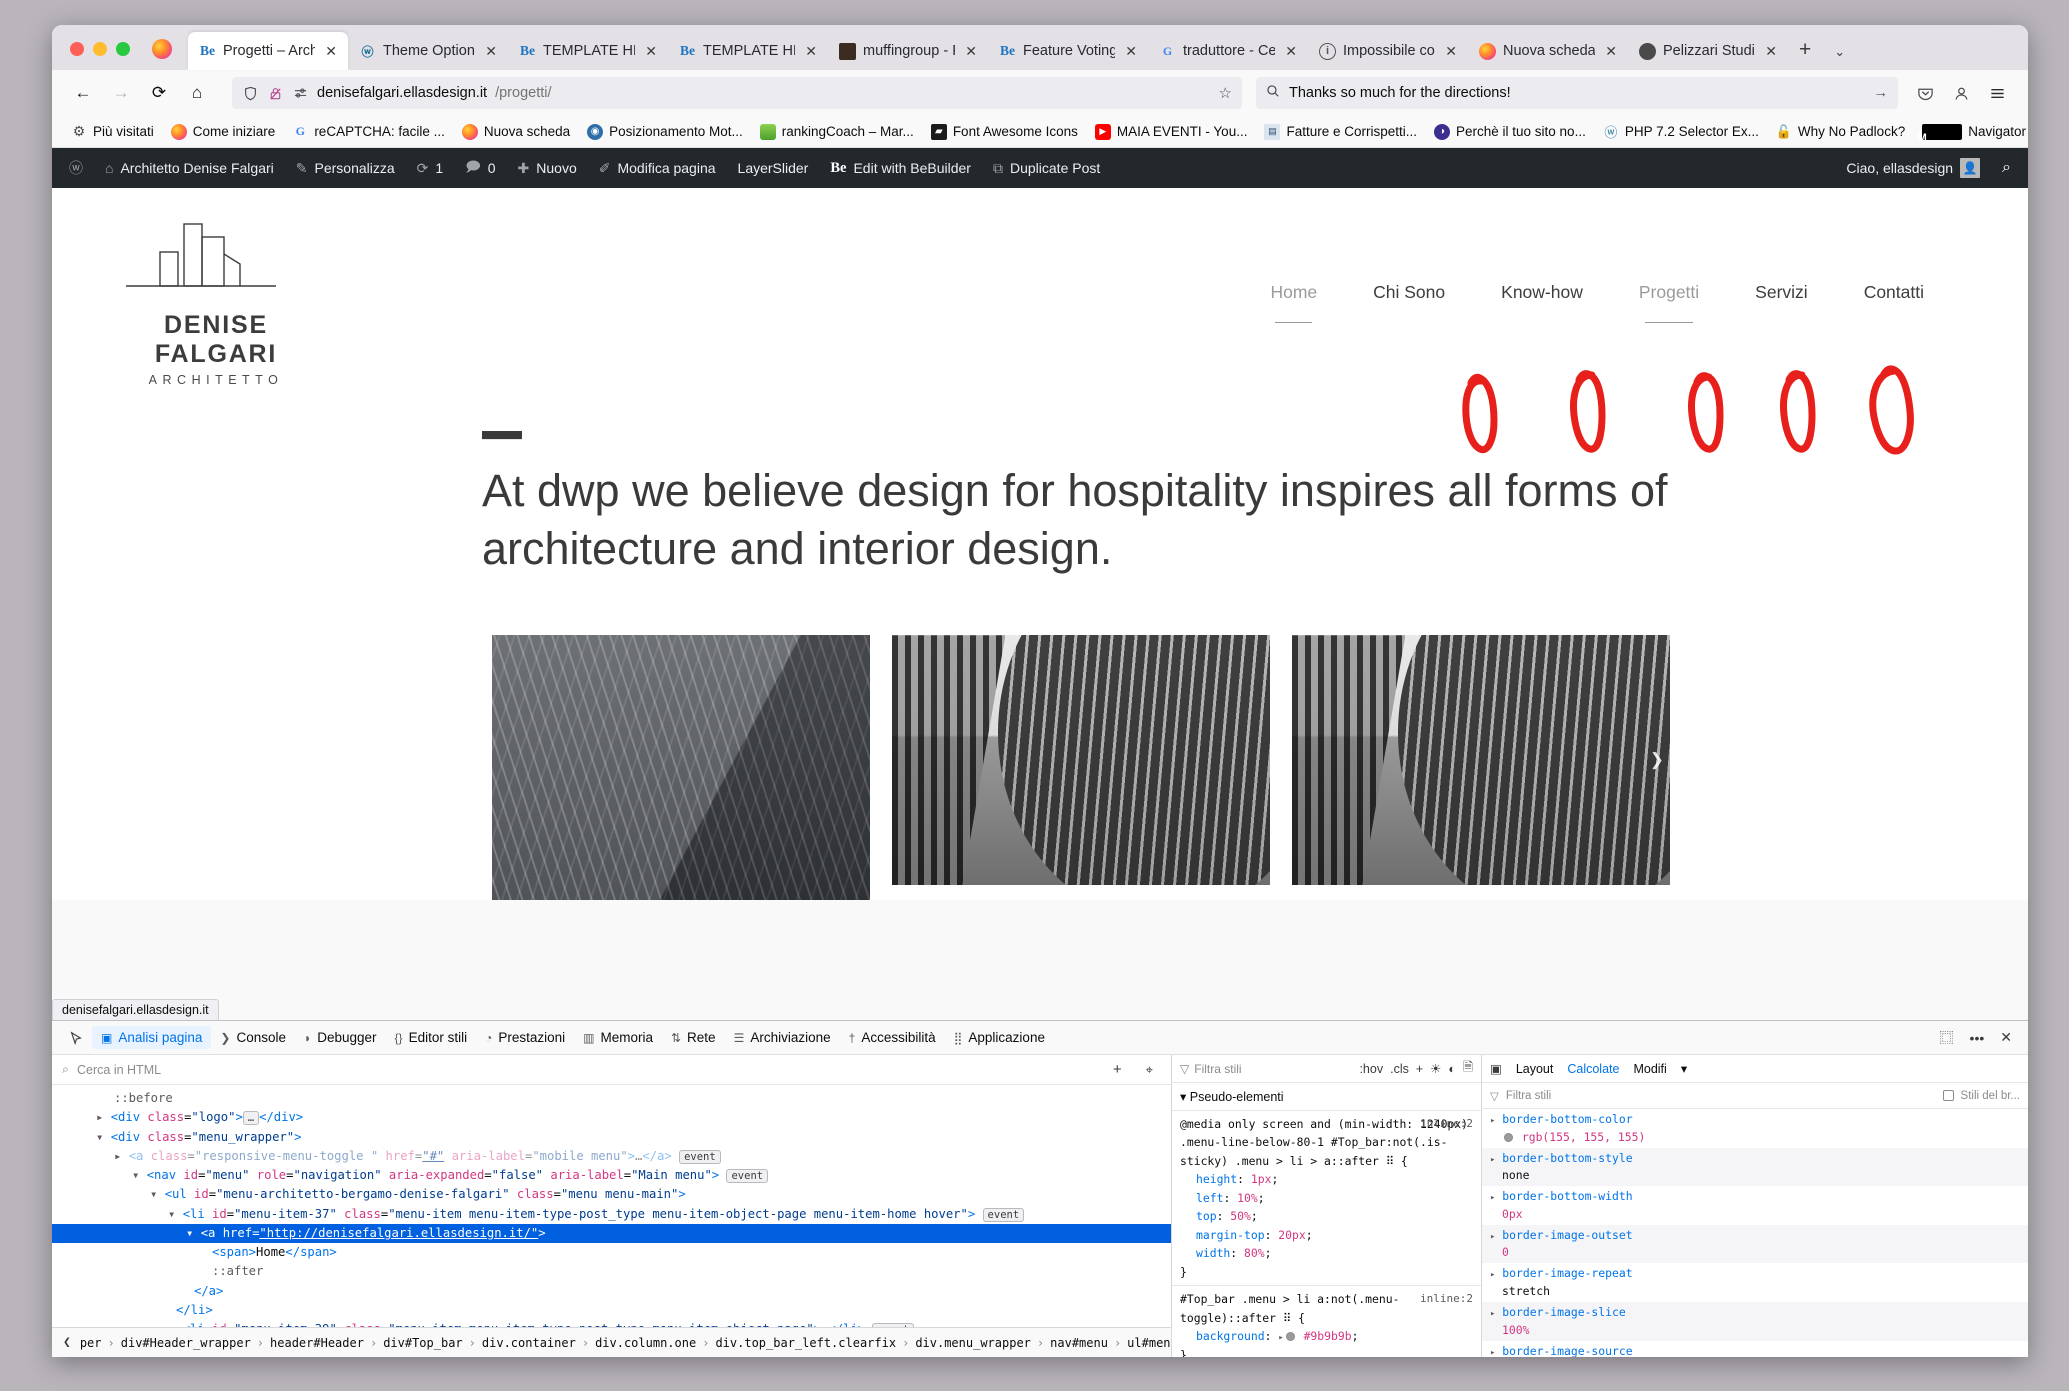 Image resolution: width=2069 pixels, height=1391 pixels. Describe the element at coordinates (611, 1310) in the screenshot. I see `tree-line: </li>` at that location.